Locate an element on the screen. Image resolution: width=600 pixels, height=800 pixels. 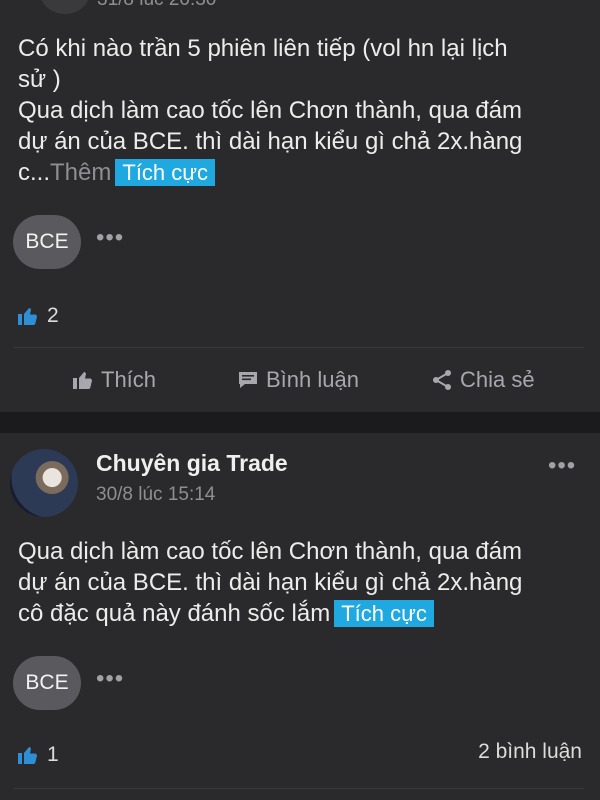
like-button: Thích is located at coordinates (113, 380).